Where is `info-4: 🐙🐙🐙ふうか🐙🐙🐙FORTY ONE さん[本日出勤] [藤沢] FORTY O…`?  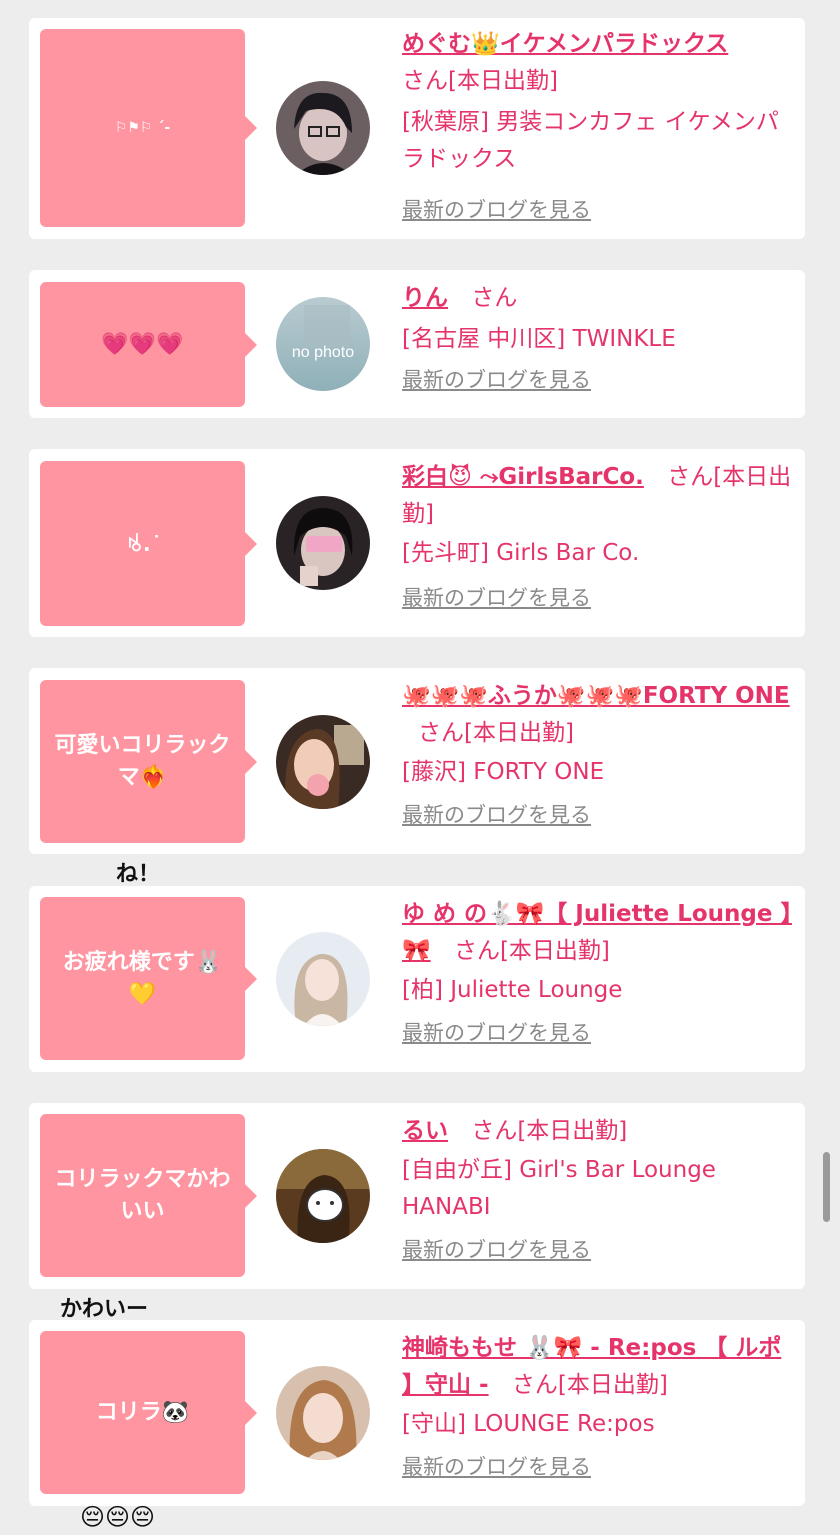
info-4: 🐙🐙🐙ふうか🐙🐙🐙FORTY ONE さん[本日出勤] [藤沢] FORTY O… is located at coordinates (599, 756).